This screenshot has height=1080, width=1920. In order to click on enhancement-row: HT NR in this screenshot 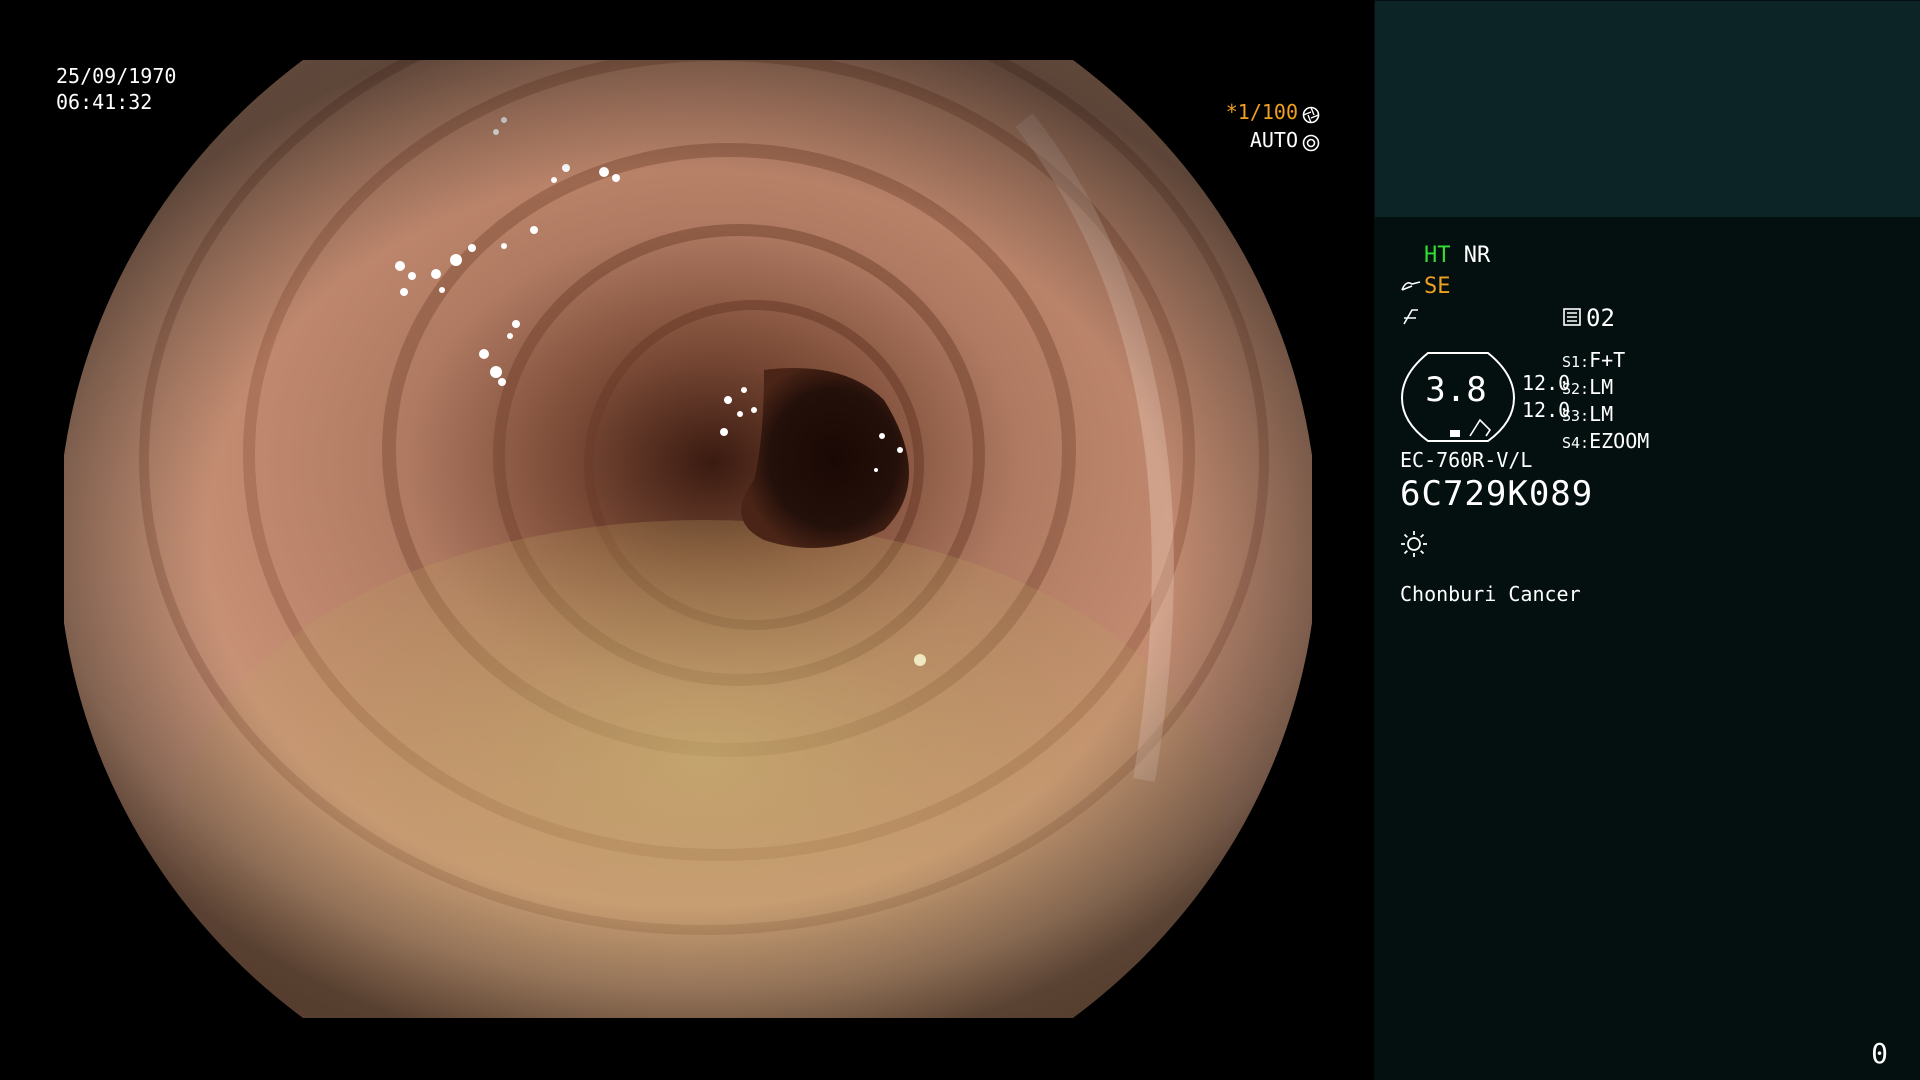, I will do `click(1445, 255)`.